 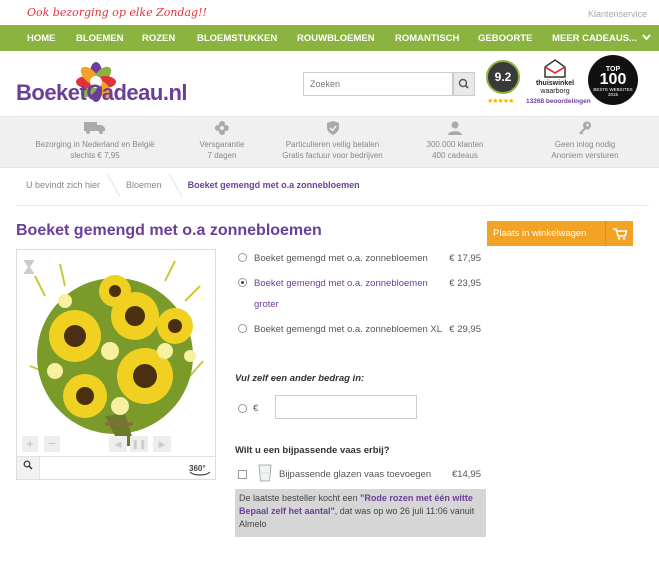 What do you see at coordinates (540, 233) in the screenshot?
I see `add-to-cart-label: Plaats in winkelwagen` at bounding box center [540, 233].